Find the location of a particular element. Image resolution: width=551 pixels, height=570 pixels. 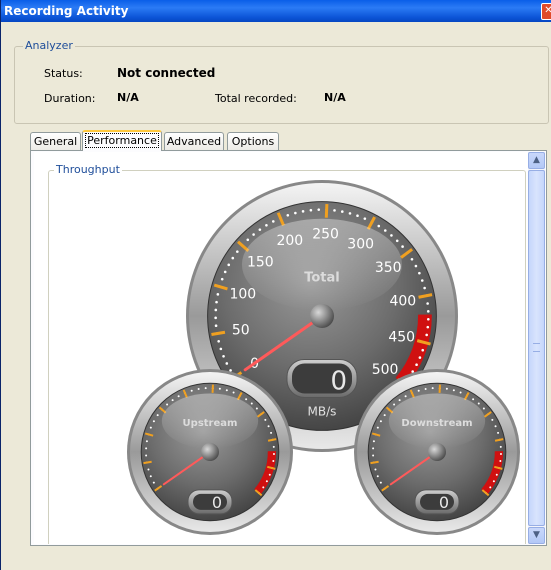

status-label: Status: is located at coordinates (63, 73).